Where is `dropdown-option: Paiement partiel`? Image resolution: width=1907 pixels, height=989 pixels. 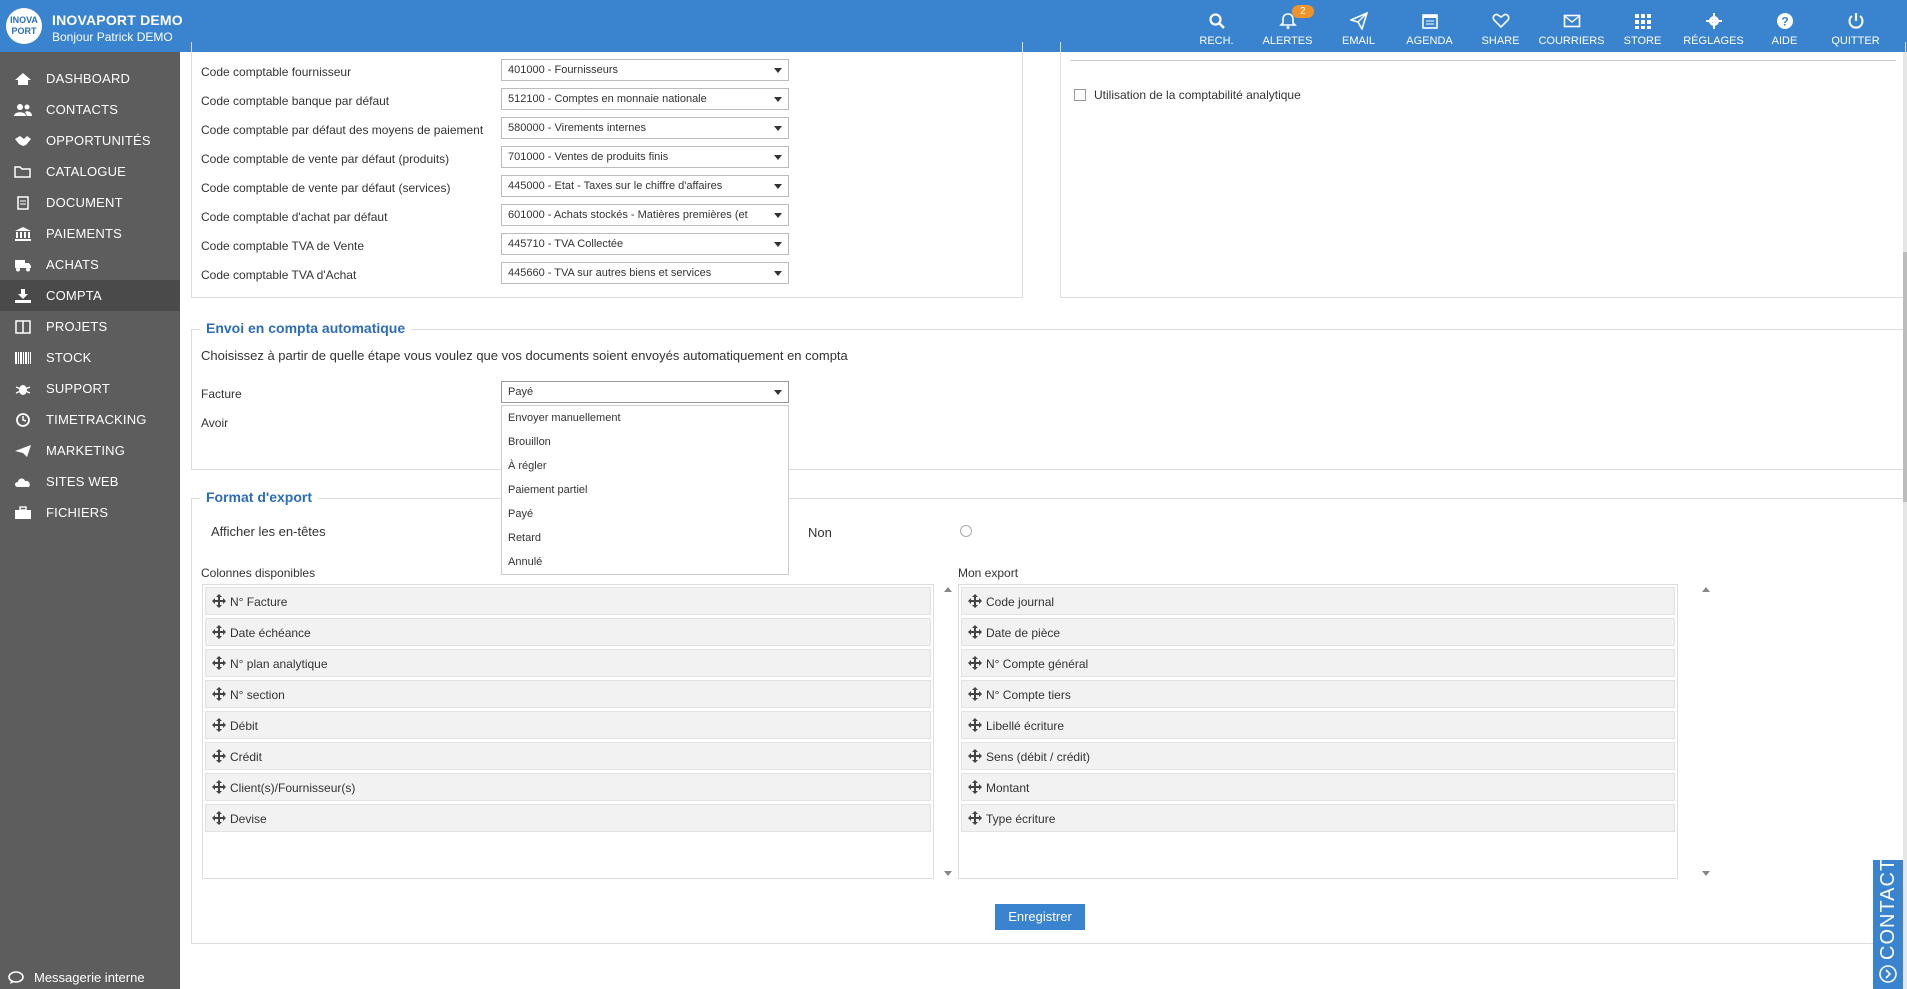
dropdown-option: Paiement partiel is located at coordinates (645, 490).